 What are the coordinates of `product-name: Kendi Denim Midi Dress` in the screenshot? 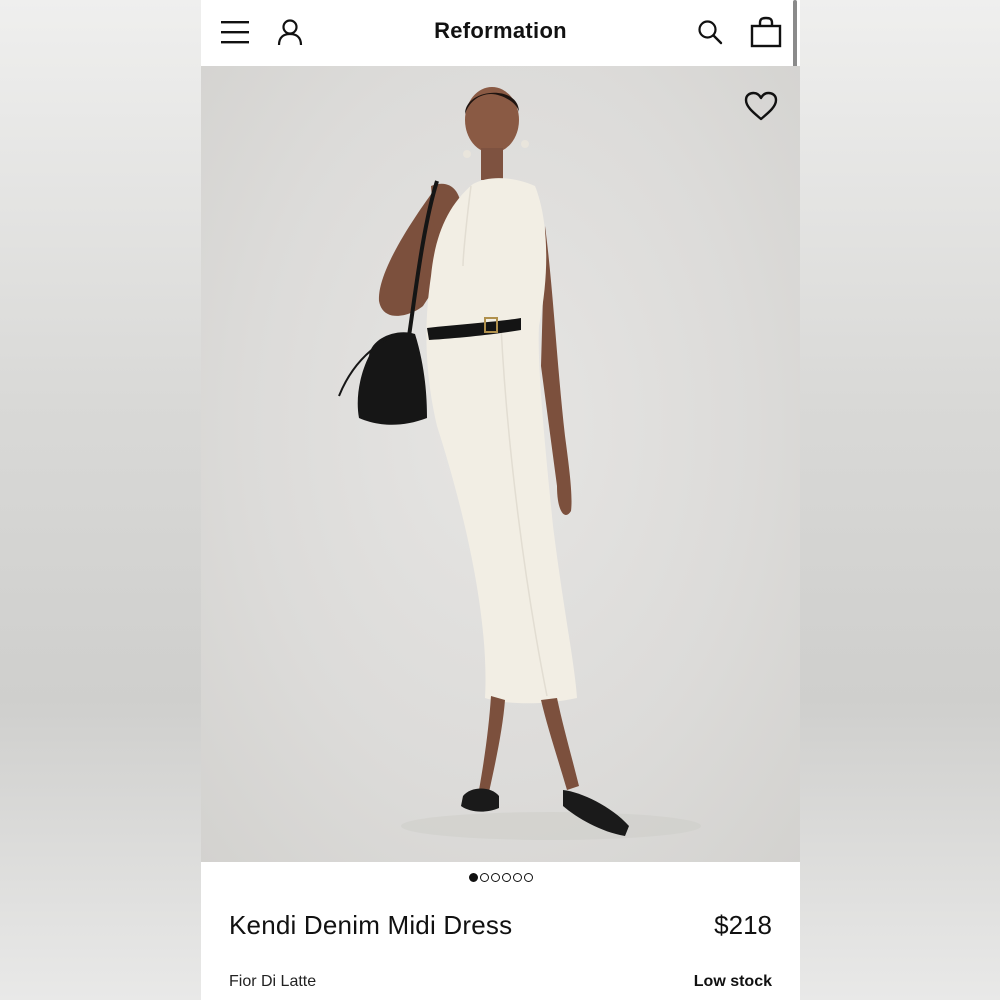 It's located at (371, 925).